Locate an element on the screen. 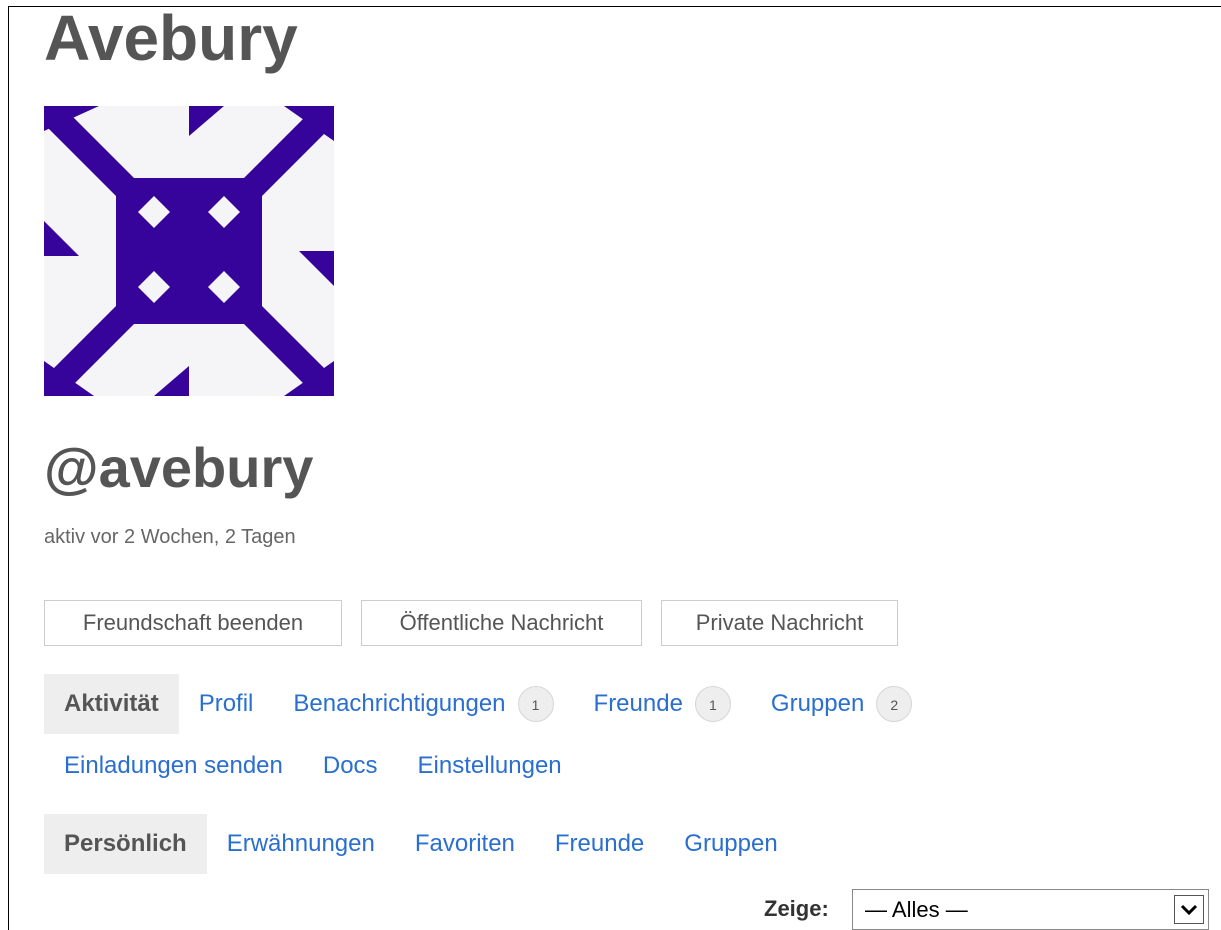 The width and height of the screenshot is (1221, 930). nav-tab-label: Docs is located at coordinates (350, 765).